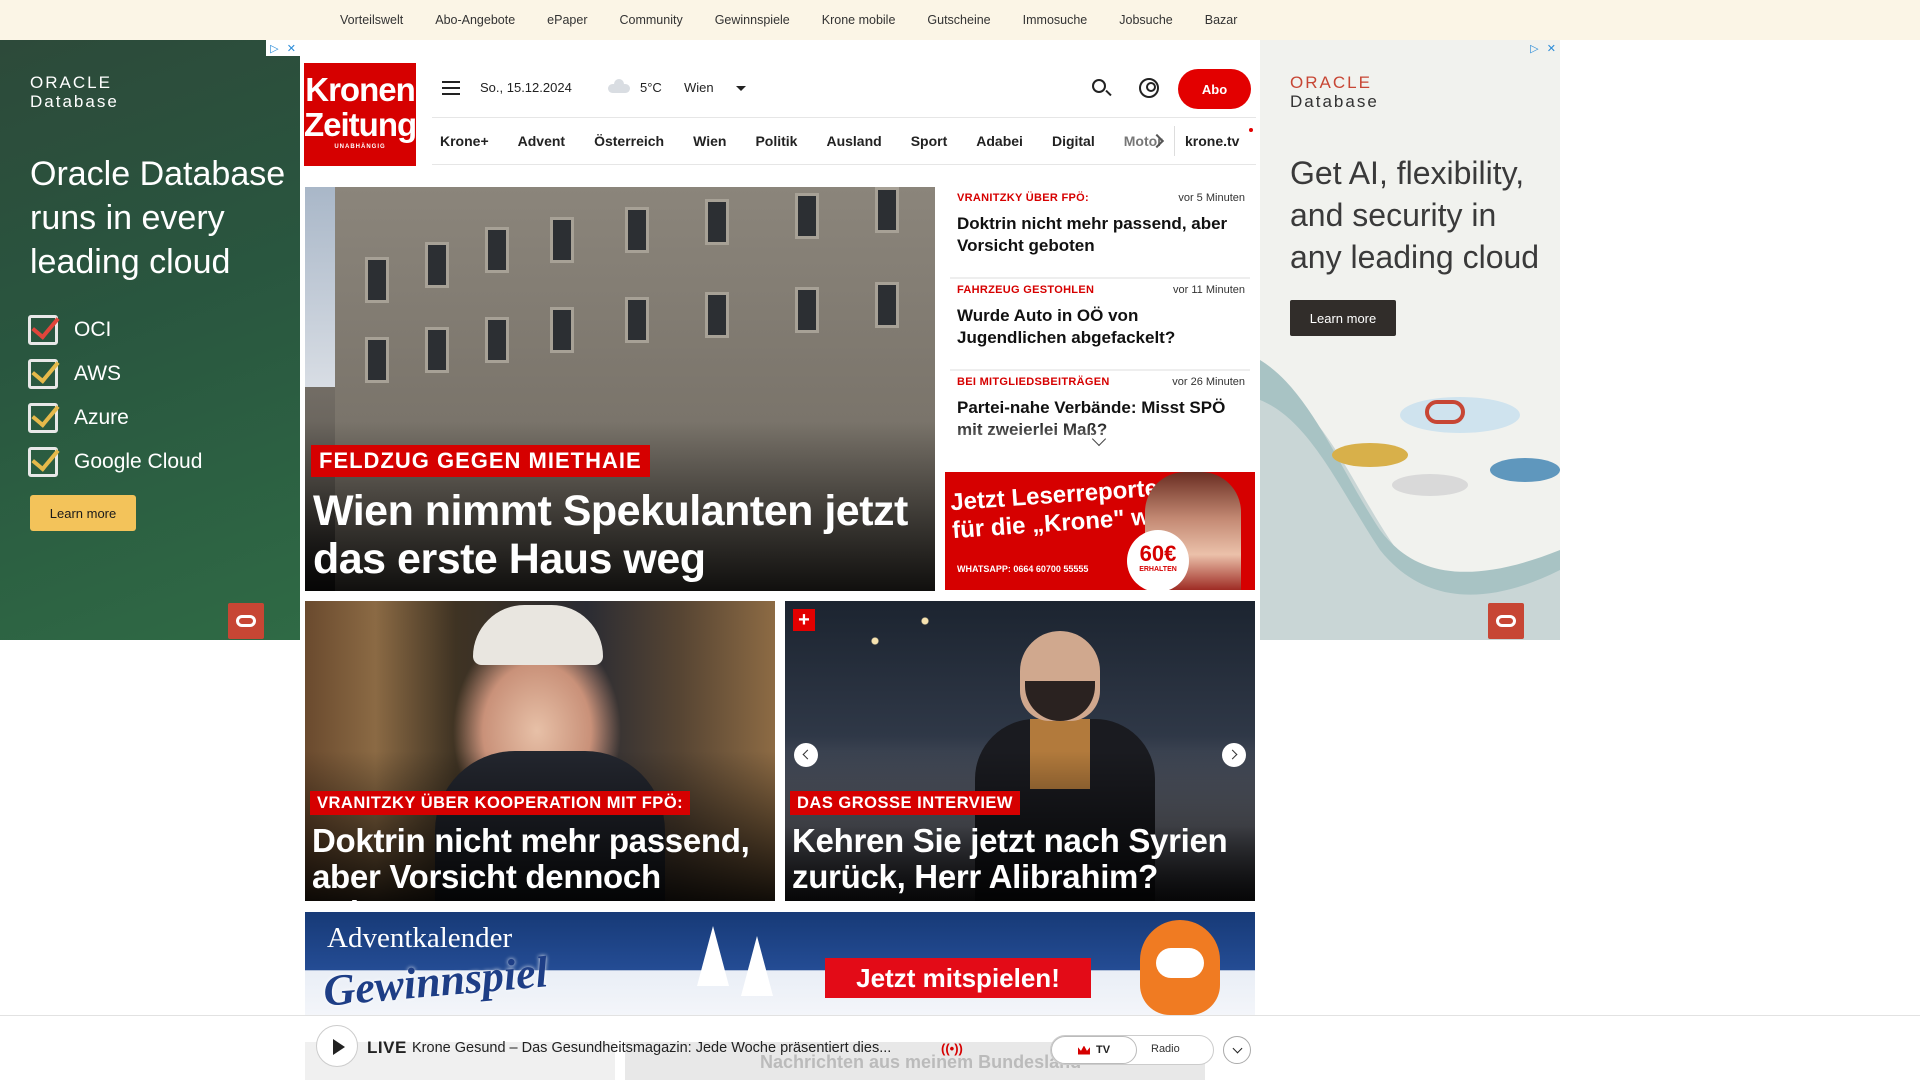  What do you see at coordinates (1410, 500) in the screenshot?
I see `ad-landscape-illustration` at bounding box center [1410, 500].